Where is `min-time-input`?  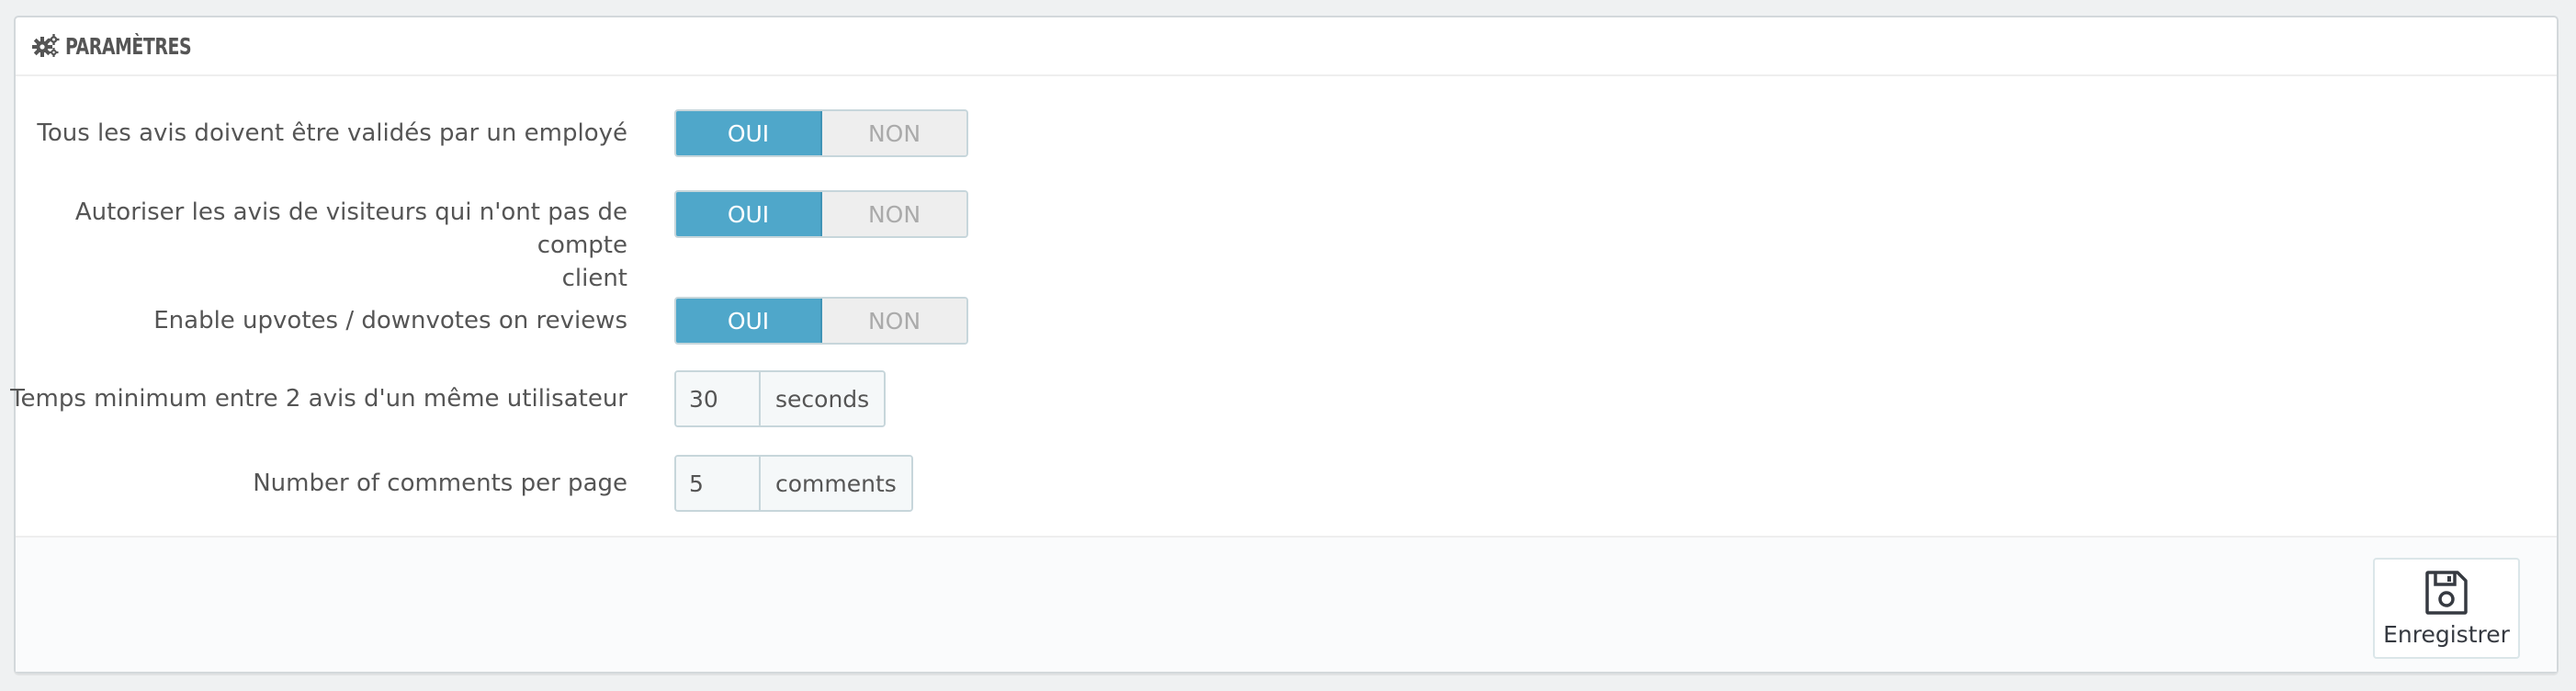
min-time-input is located at coordinates (718, 399).